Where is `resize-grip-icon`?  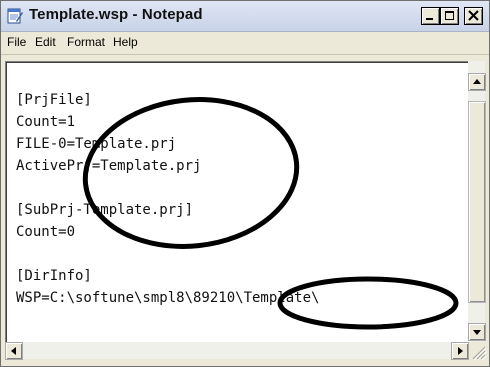
resize-grip-icon is located at coordinates (478, 352).